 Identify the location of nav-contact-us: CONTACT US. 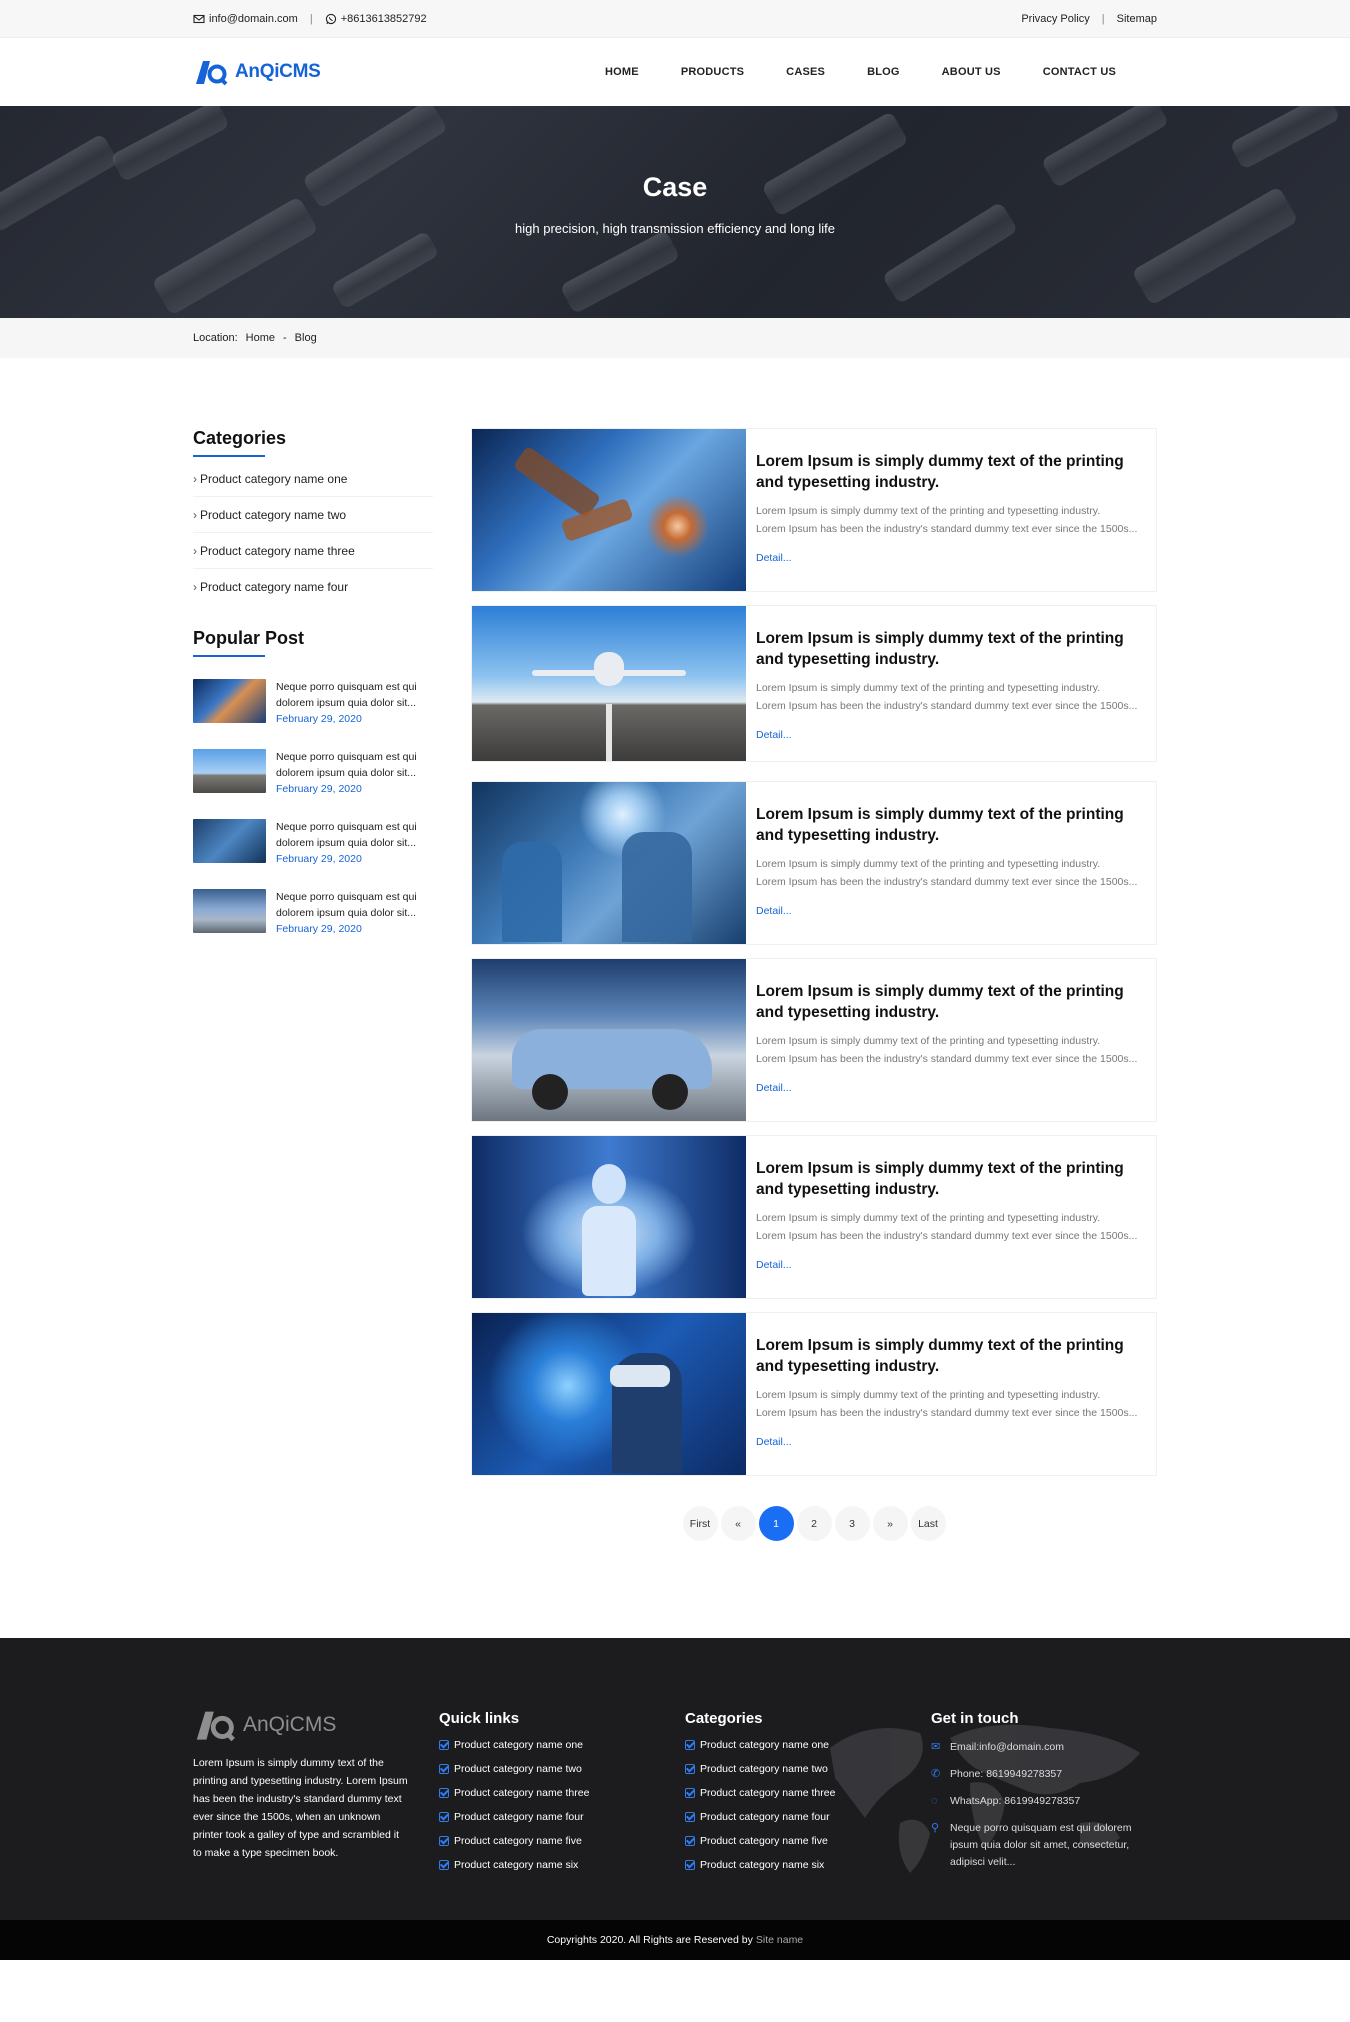
(1079, 72).